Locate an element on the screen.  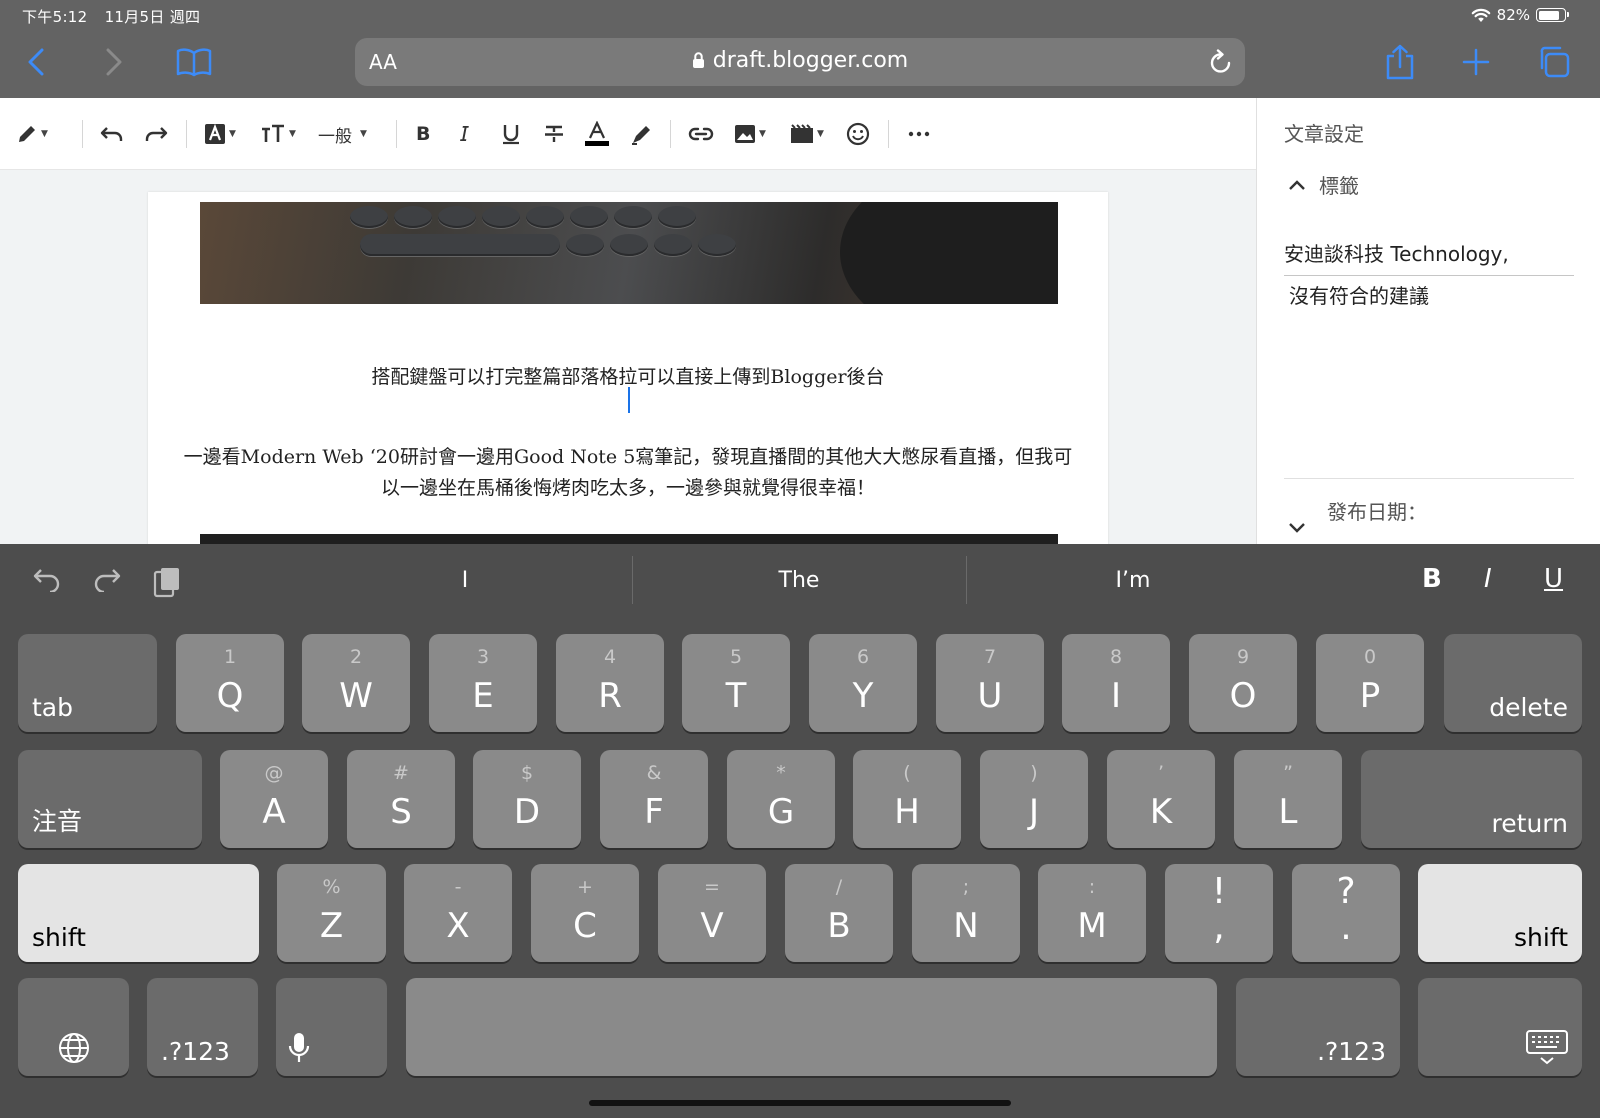
hide-keyboard-key is located at coordinates (1500, 1027).